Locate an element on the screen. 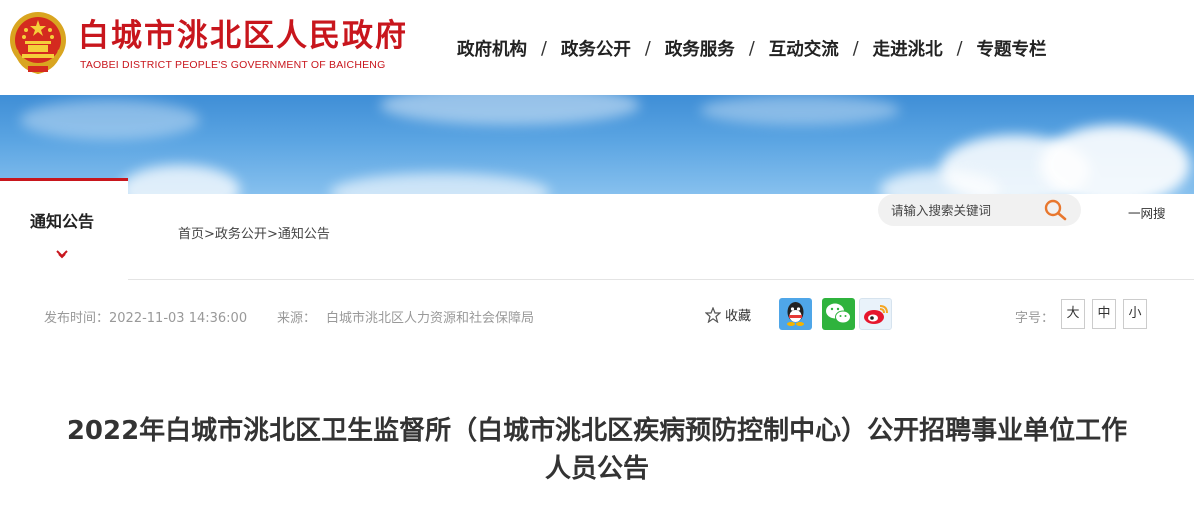 The height and width of the screenshot is (511, 1194). qq-icon is located at coordinates (795, 314).